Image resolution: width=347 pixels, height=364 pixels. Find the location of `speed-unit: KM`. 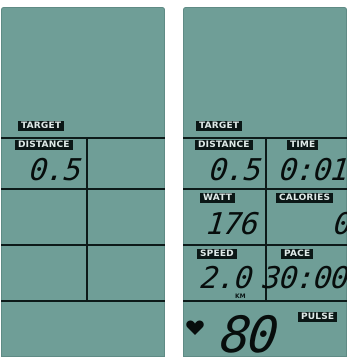

speed-unit: KM is located at coordinates (240, 296).